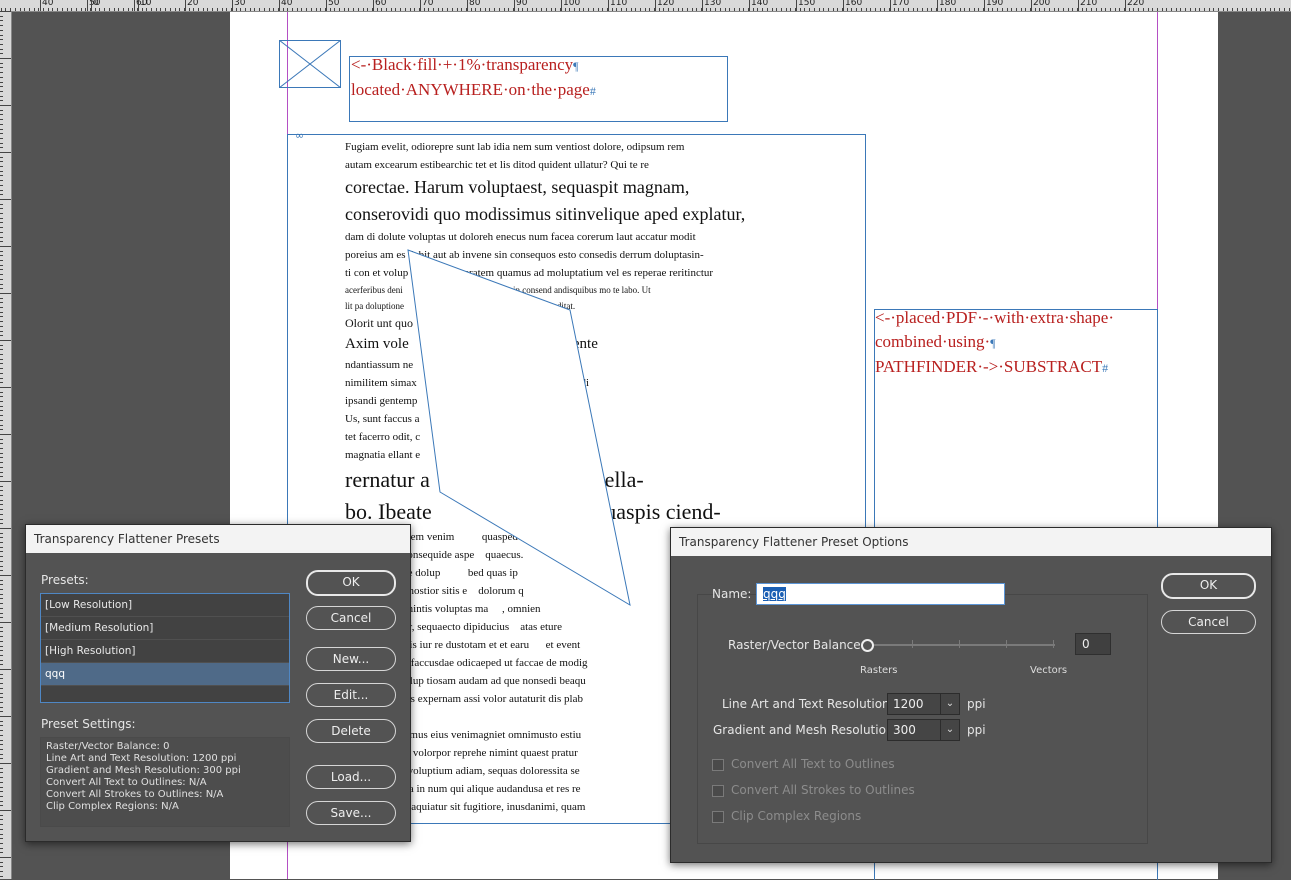 Image resolution: width=1291 pixels, height=880 pixels. Describe the element at coordinates (923, 704) in the screenshot. I see `line-art-dropdown: 1200 ⌄` at that location.